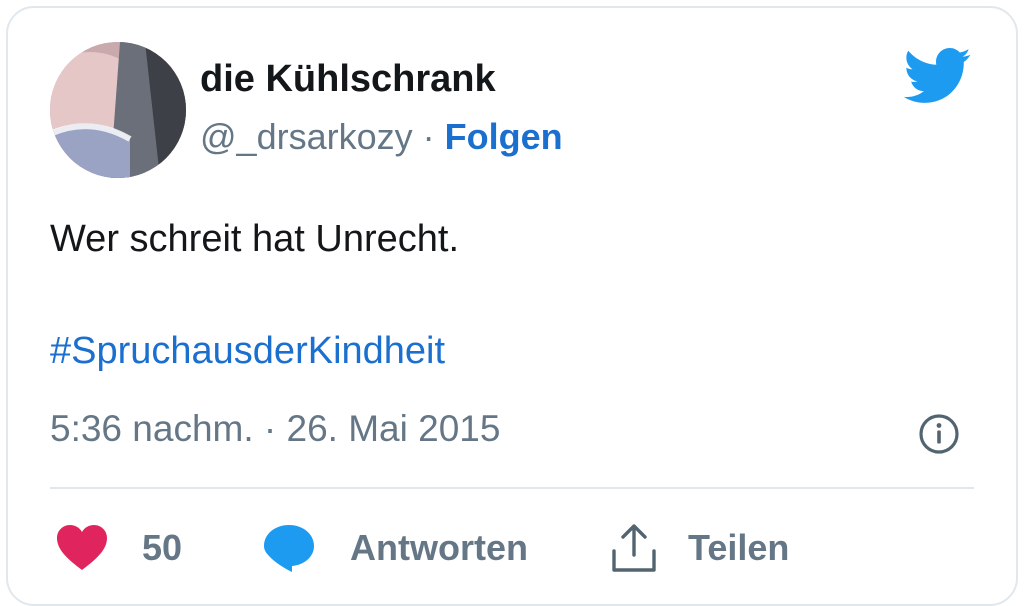 The image size is (1024, 606). What do you see at coordinates (247, 351) in the screenshot?
I see `hashtag-link: #SpruchausderKindheit` at bounding box center [247, 351].